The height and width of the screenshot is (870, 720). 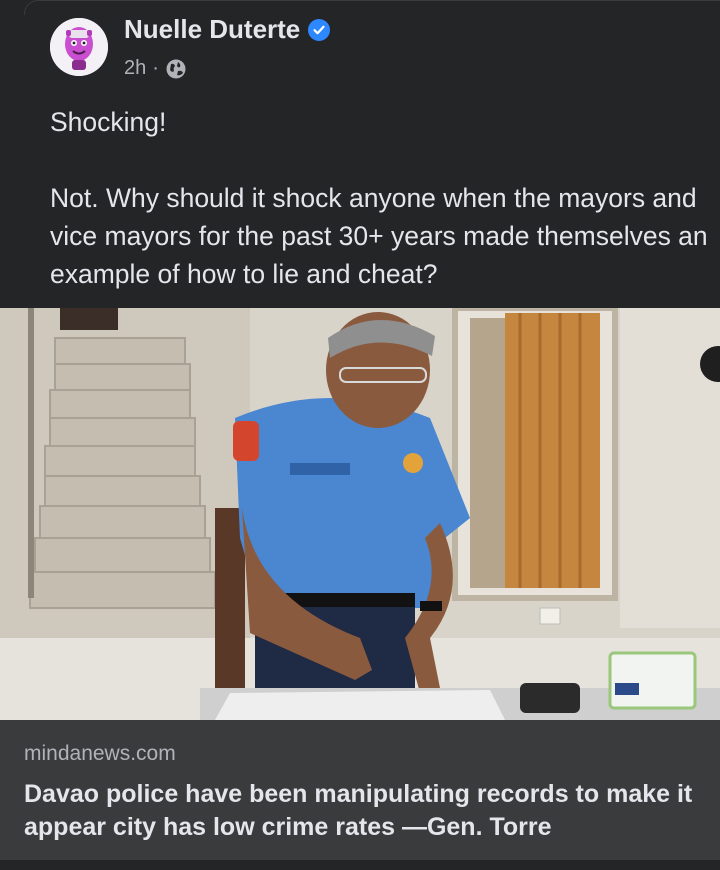 What do you see at coordinates (100, 753) in the screenshot?
I see `link-domain: mindanews.com` at bounding box center [100, 753].